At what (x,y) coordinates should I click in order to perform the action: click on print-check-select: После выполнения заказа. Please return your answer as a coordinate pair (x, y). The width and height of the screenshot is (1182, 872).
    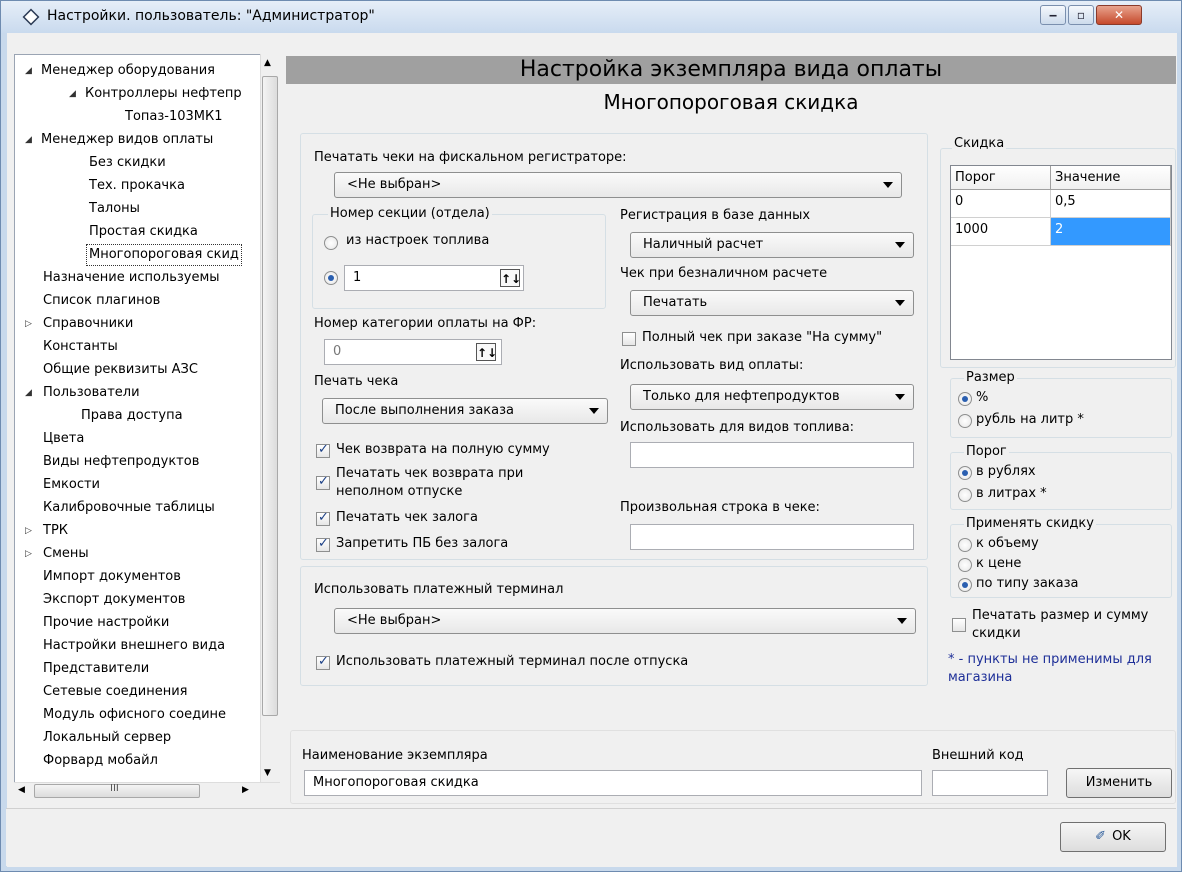
    Looking at the image, I should click on (465, 411).